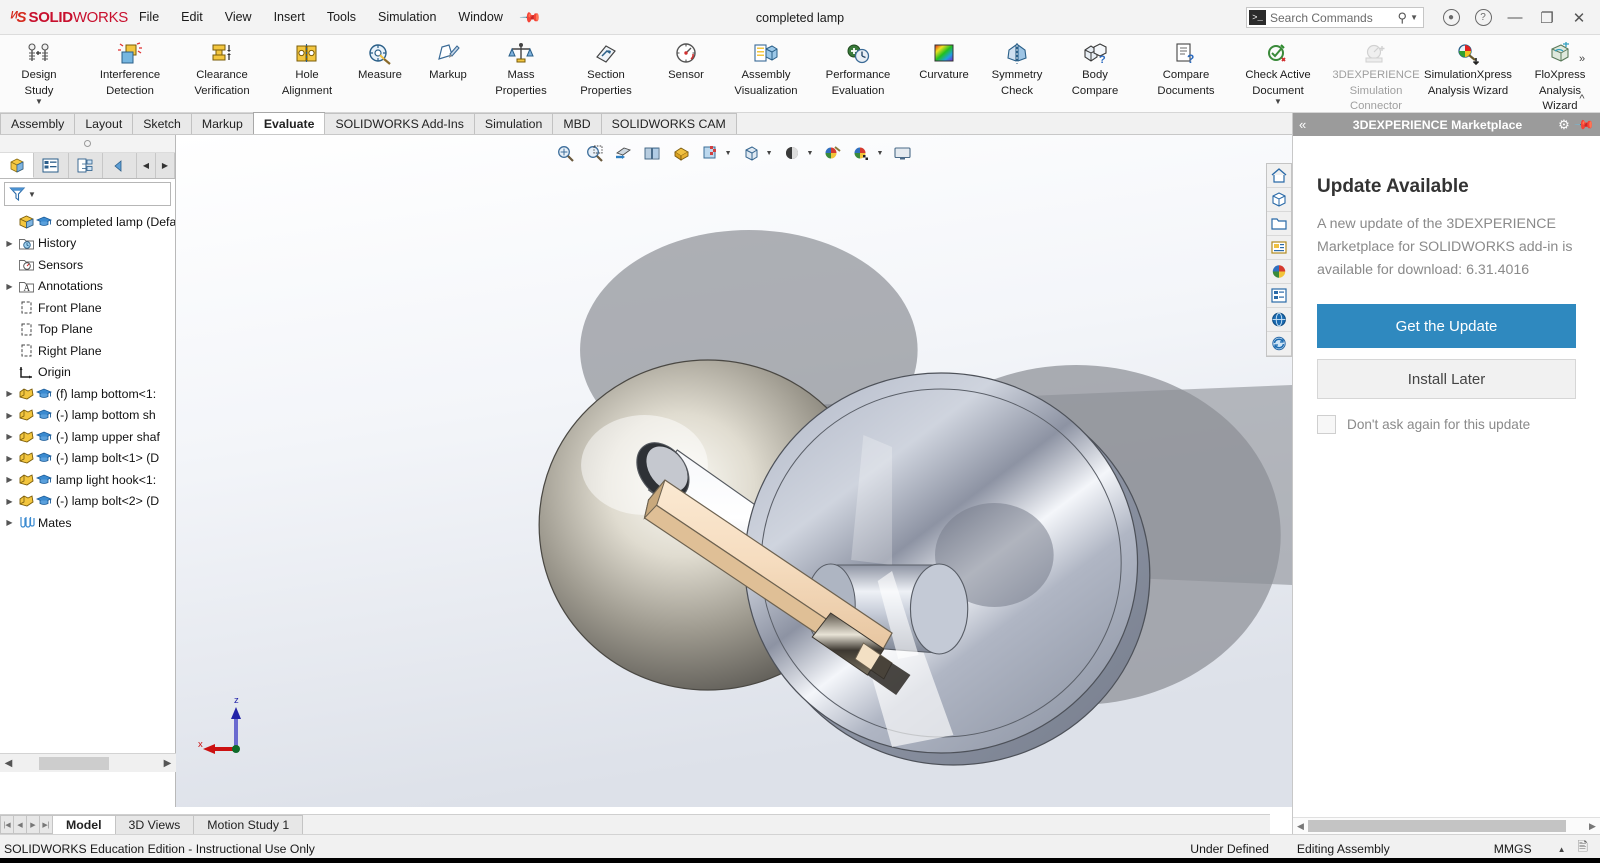 Image resolution: width=1600 pixels, height=863 pixels. I want to click on tree-filter-input: ▼, so click(87, 194).